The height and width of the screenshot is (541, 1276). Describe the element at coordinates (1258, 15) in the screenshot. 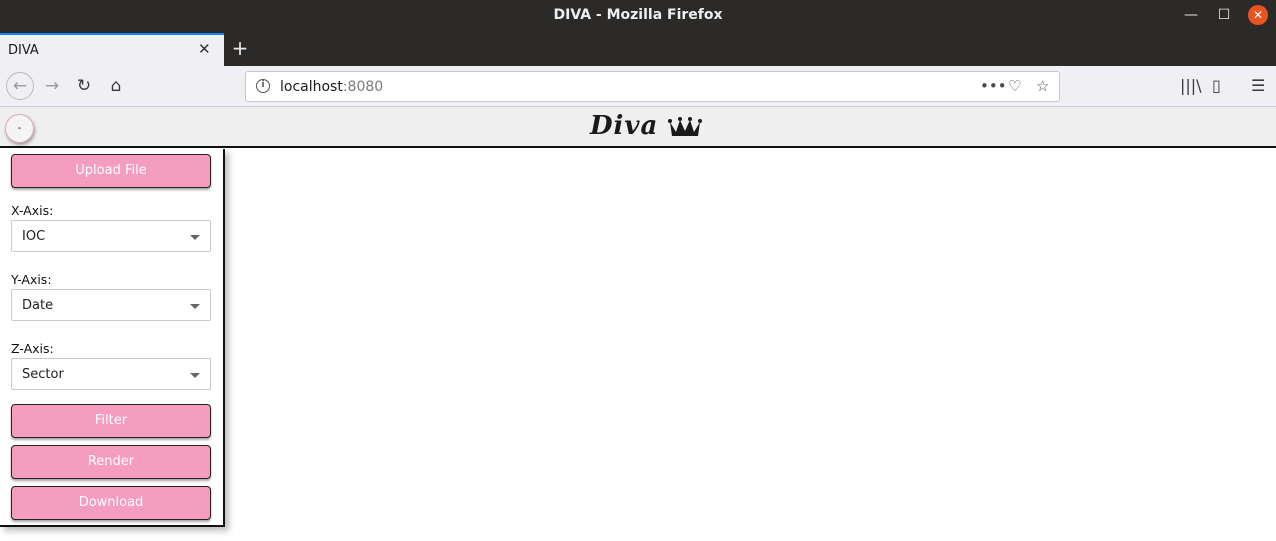

I see `close-window-icon: ✕` at that location.